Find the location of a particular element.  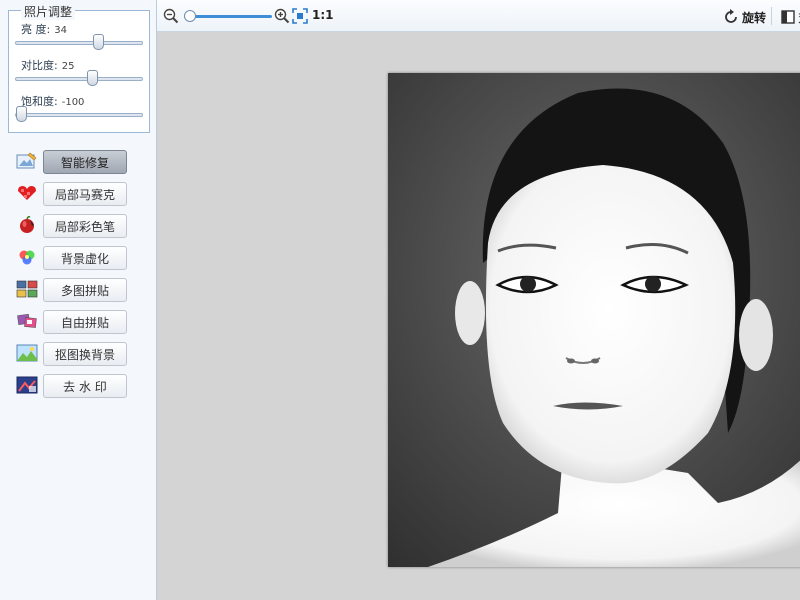

tool-row-cutout: 抠图换背景 is located at coordinates (72, 354).